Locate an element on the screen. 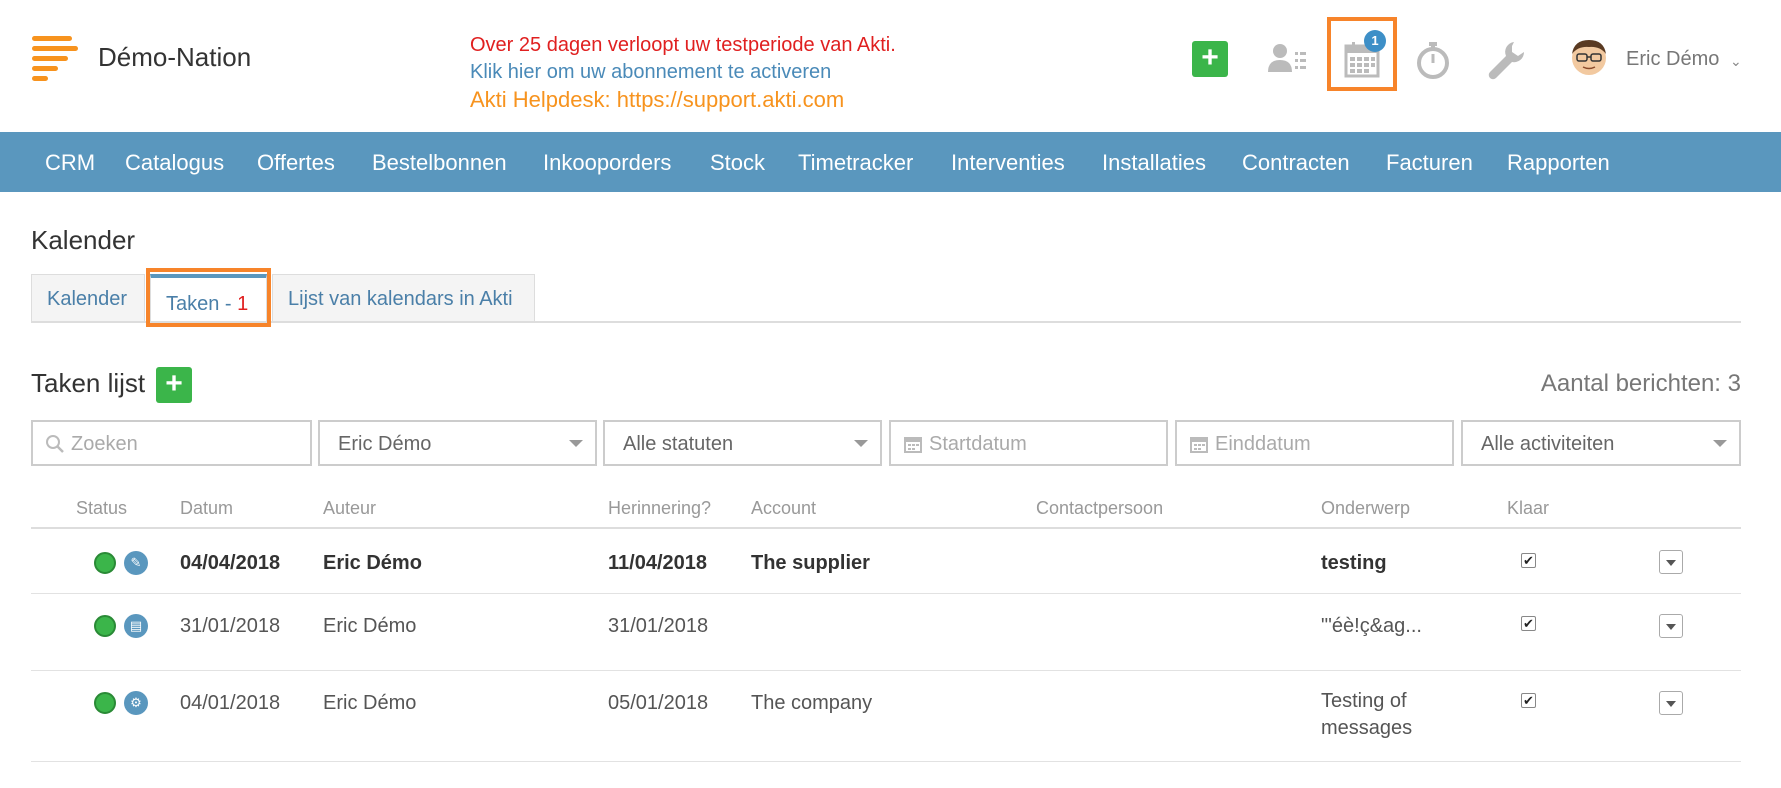  status-select-value: Alle statuten is located at coordinates (678, 444).